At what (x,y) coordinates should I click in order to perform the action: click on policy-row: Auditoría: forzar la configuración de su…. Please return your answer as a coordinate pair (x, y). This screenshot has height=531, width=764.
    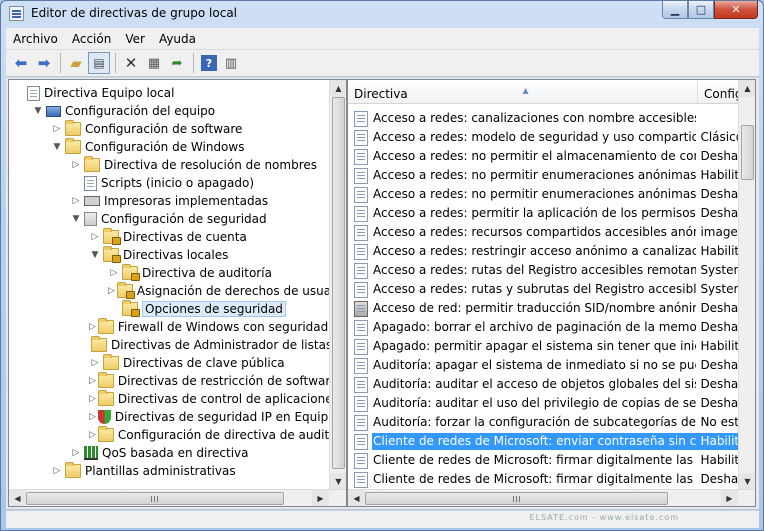
    Looking at the image, I should click on (544, 422).